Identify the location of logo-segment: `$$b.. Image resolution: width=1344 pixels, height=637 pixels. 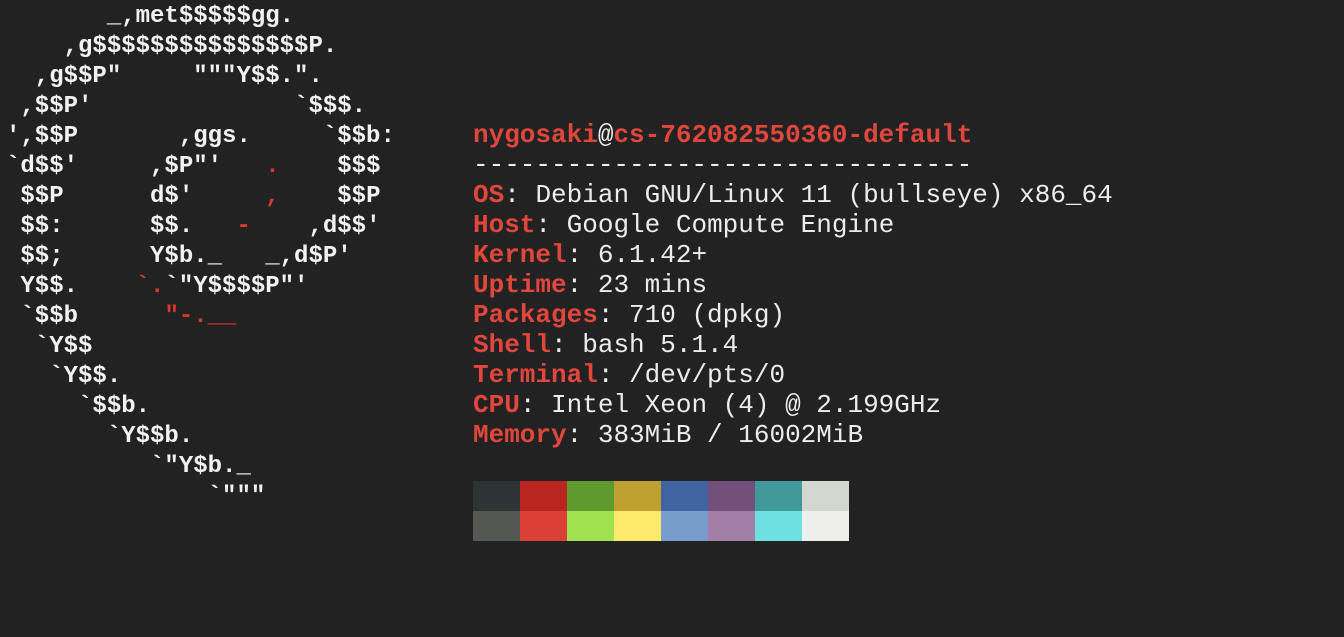
(78, 406).